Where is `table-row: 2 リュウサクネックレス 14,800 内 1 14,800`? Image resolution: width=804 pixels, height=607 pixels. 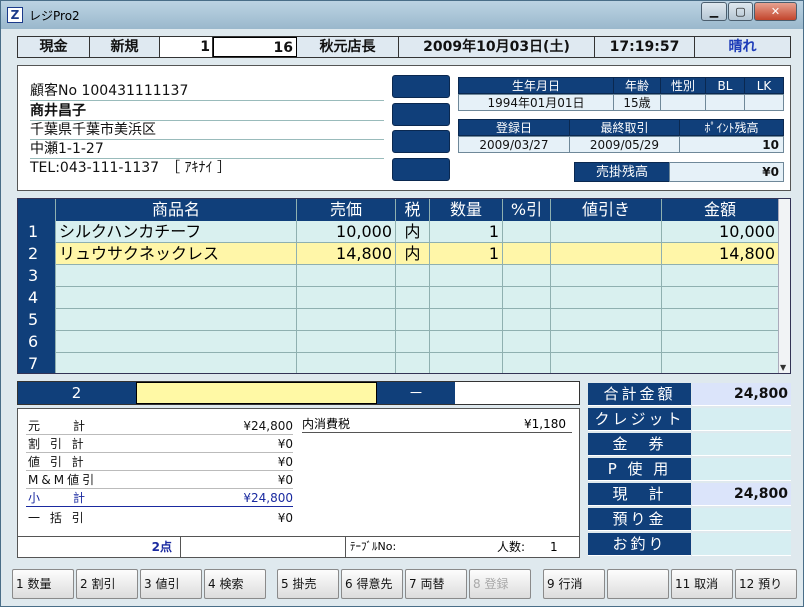
table-row: 2 リュウサクネックレス 14,800 内 1 14,800 is located at coordinates (398, 254).